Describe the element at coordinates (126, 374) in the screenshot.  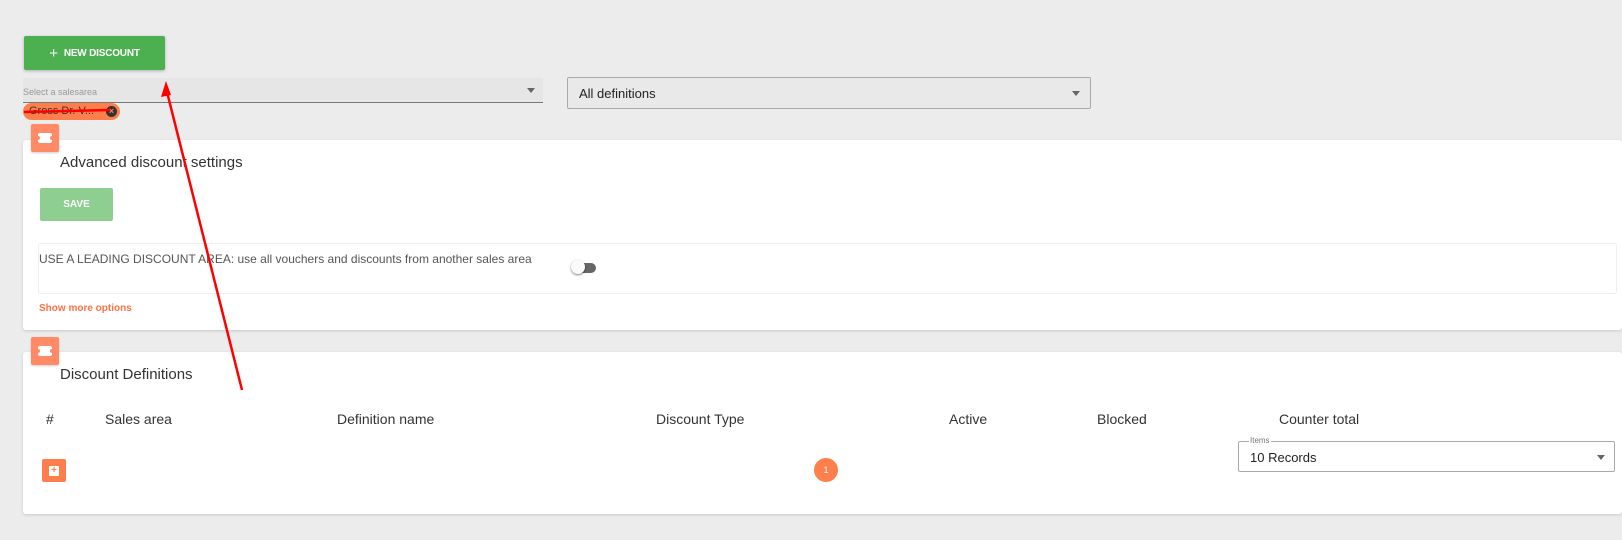
I see `discount-definitions-title: Discount Definitions` at that location.